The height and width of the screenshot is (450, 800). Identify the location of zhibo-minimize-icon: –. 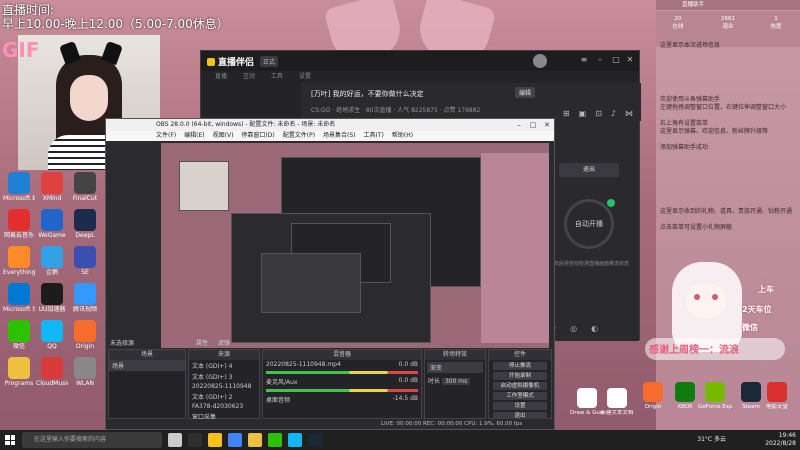
(600, 60).